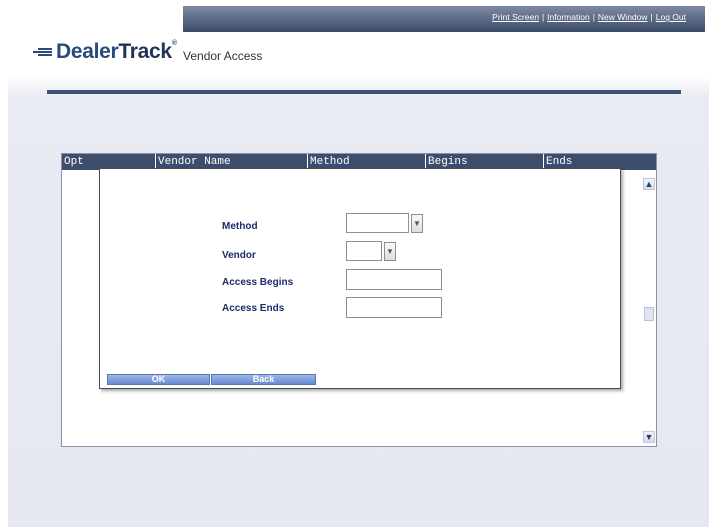  Describe the element at coordinates (649, 314) in the screenshot. I see `scroll-thumb` at that location.